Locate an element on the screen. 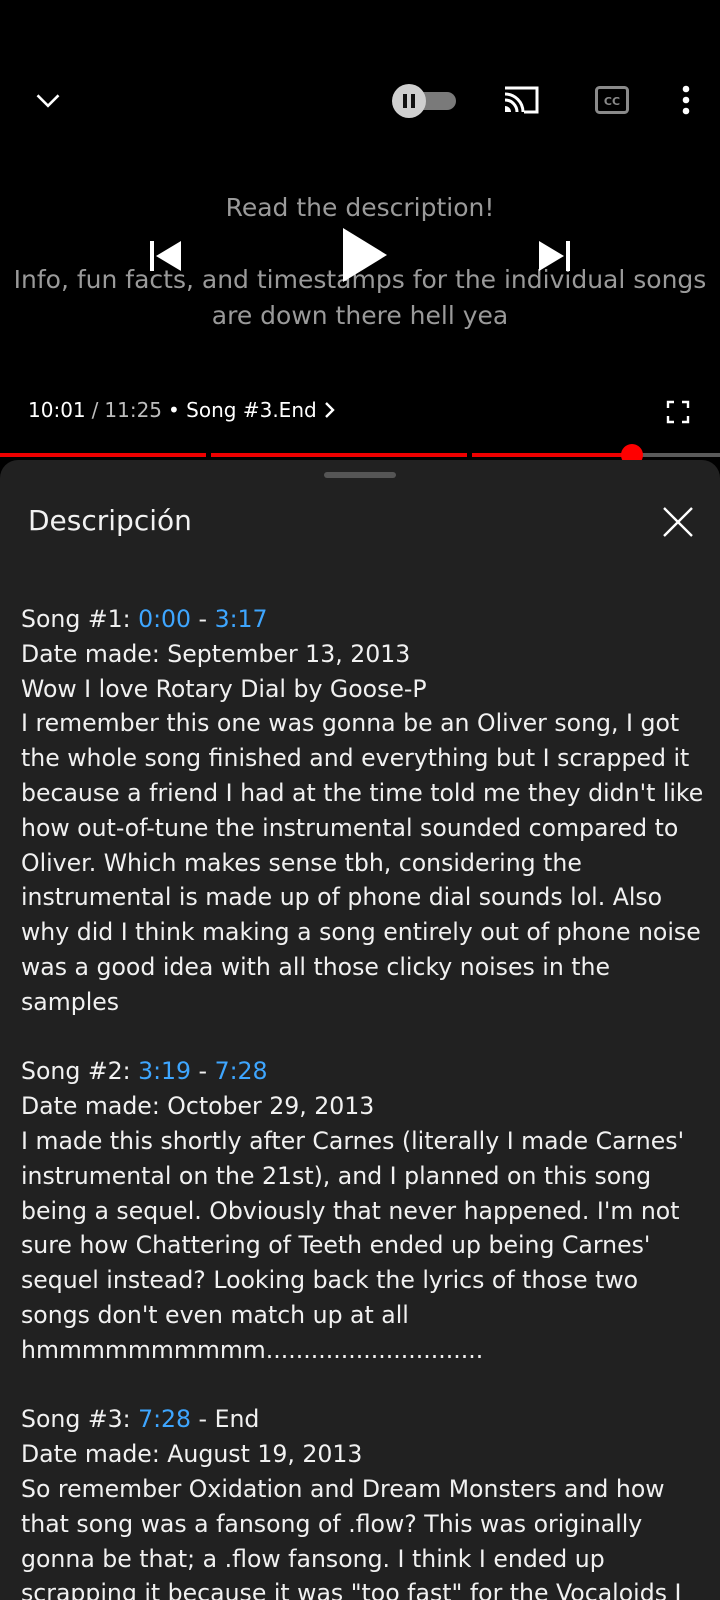 Image resolution: width=720 pixels, height=1600 pixels. cc-icon: CC is located at coordinates (612, 100).